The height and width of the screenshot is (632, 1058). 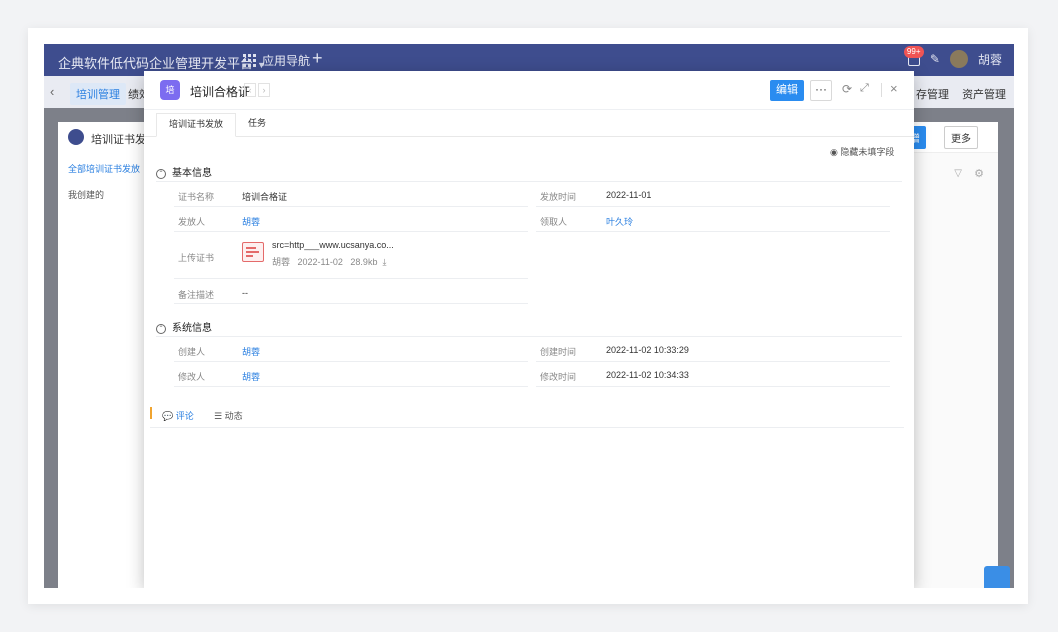 What do you see at coordinates (881, 90) in the screenshot?
I see `header-divider` at bounding box center [881, 90].